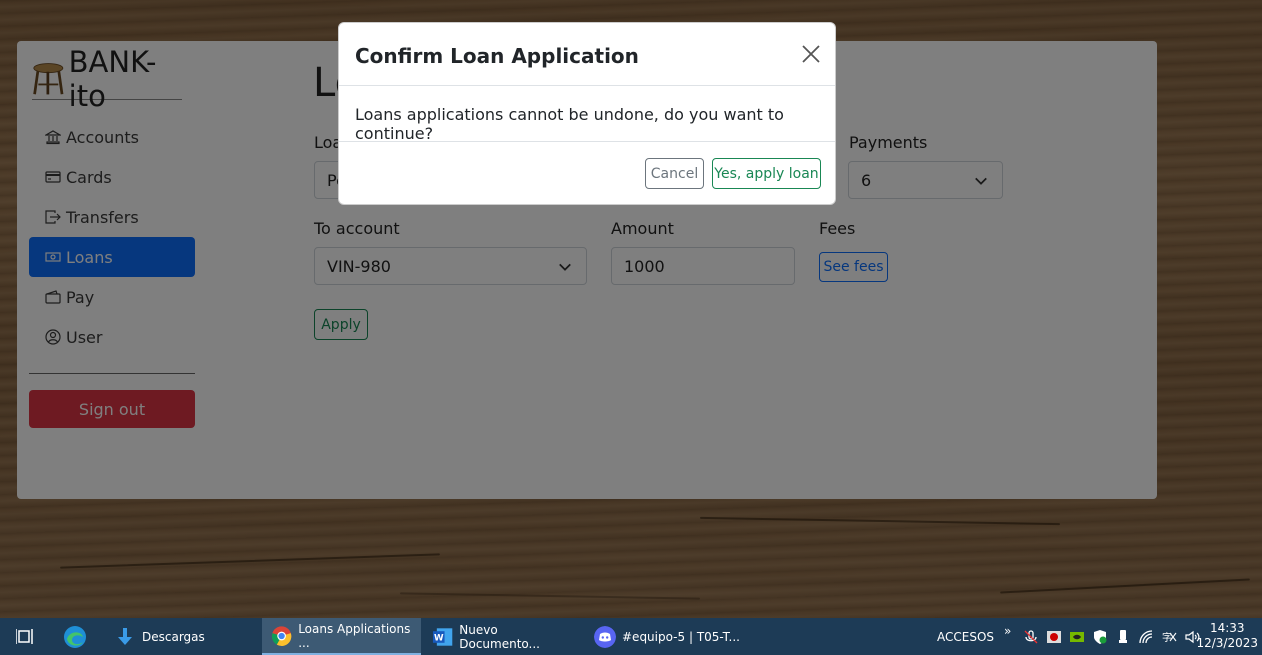  What do you see at coordinates (766, 173) in the screenshot?
I see `confirm-apply-loan-button: Yes, apply loan` at bounding box center [766, 173].